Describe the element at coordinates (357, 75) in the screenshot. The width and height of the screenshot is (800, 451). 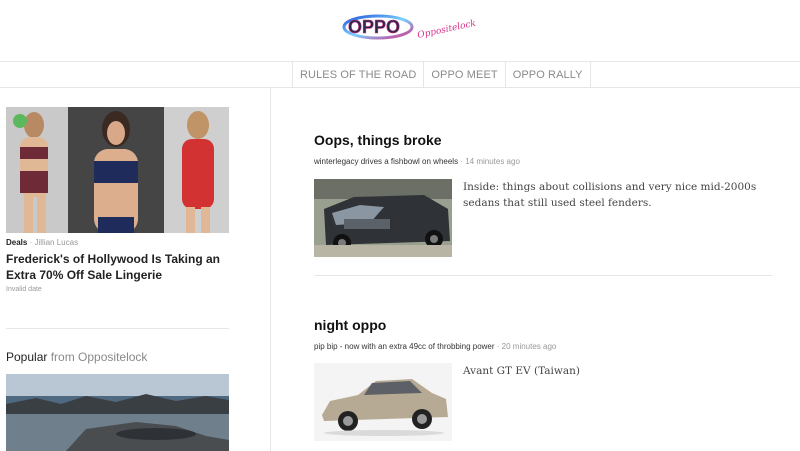
I see `nav-rules-of-the-road: RULES OF THE ROAD` at that location.